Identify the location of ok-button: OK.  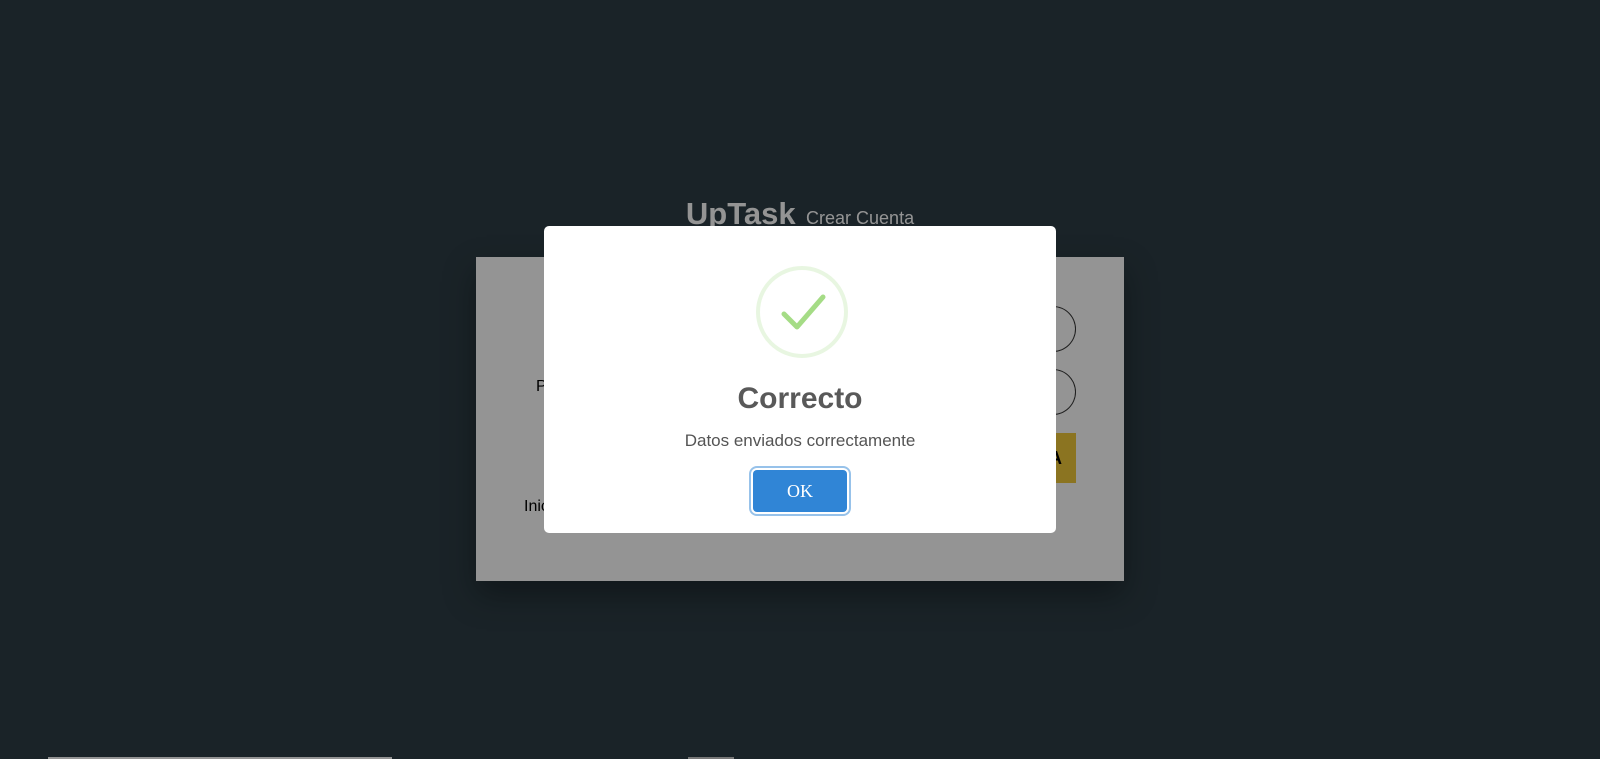
(800, 491).